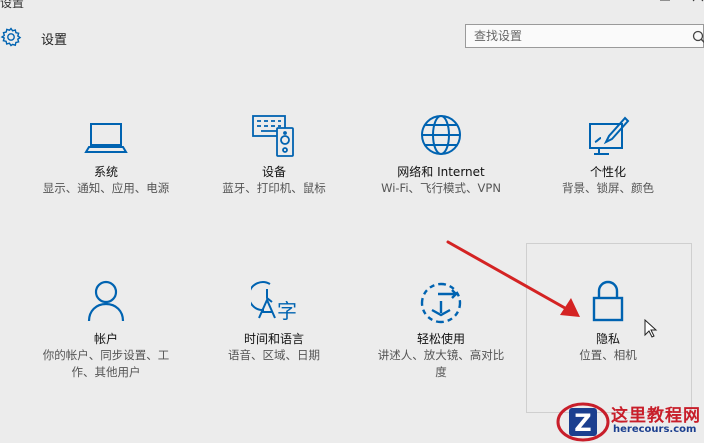 Image resolution: width=704 pixels, height=443 pixels. I want to click on laptop-icon, so click(106, 138).